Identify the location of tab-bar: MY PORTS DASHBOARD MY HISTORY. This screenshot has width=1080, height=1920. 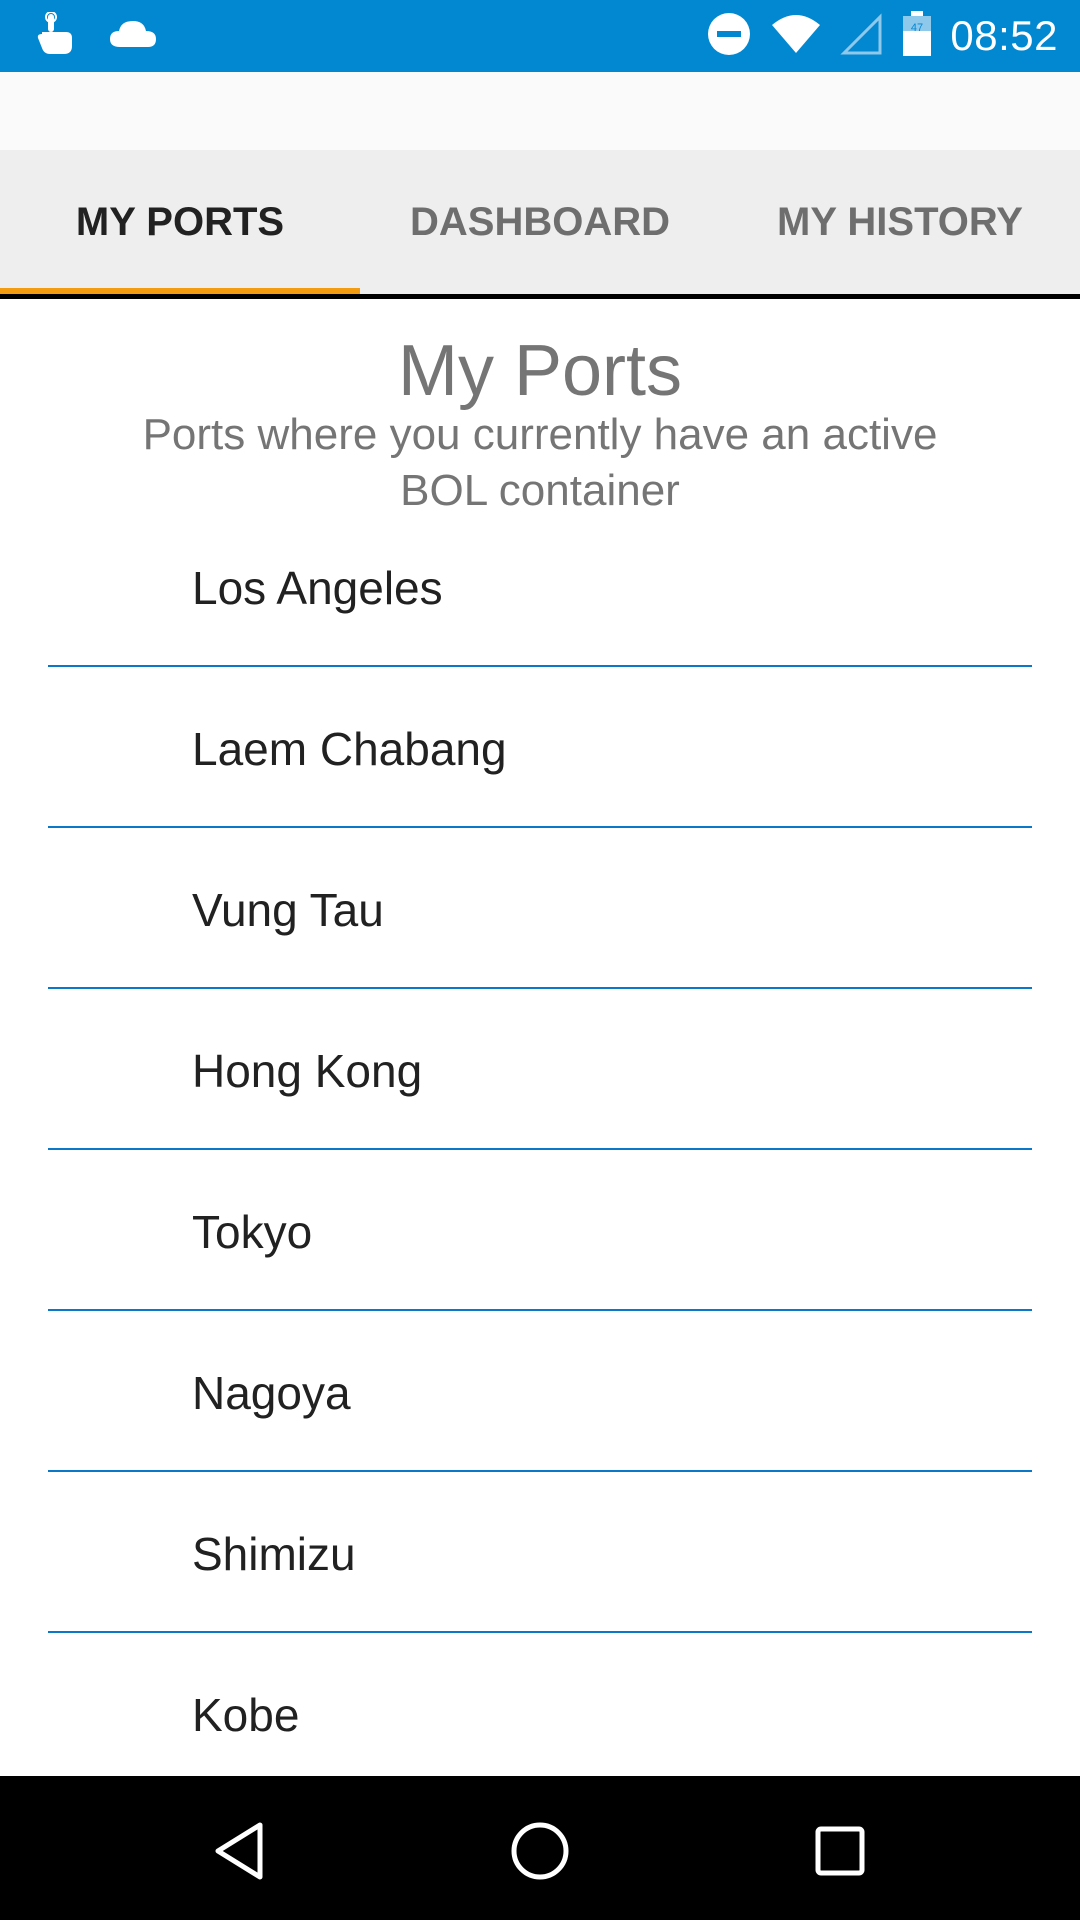
(540, 222).